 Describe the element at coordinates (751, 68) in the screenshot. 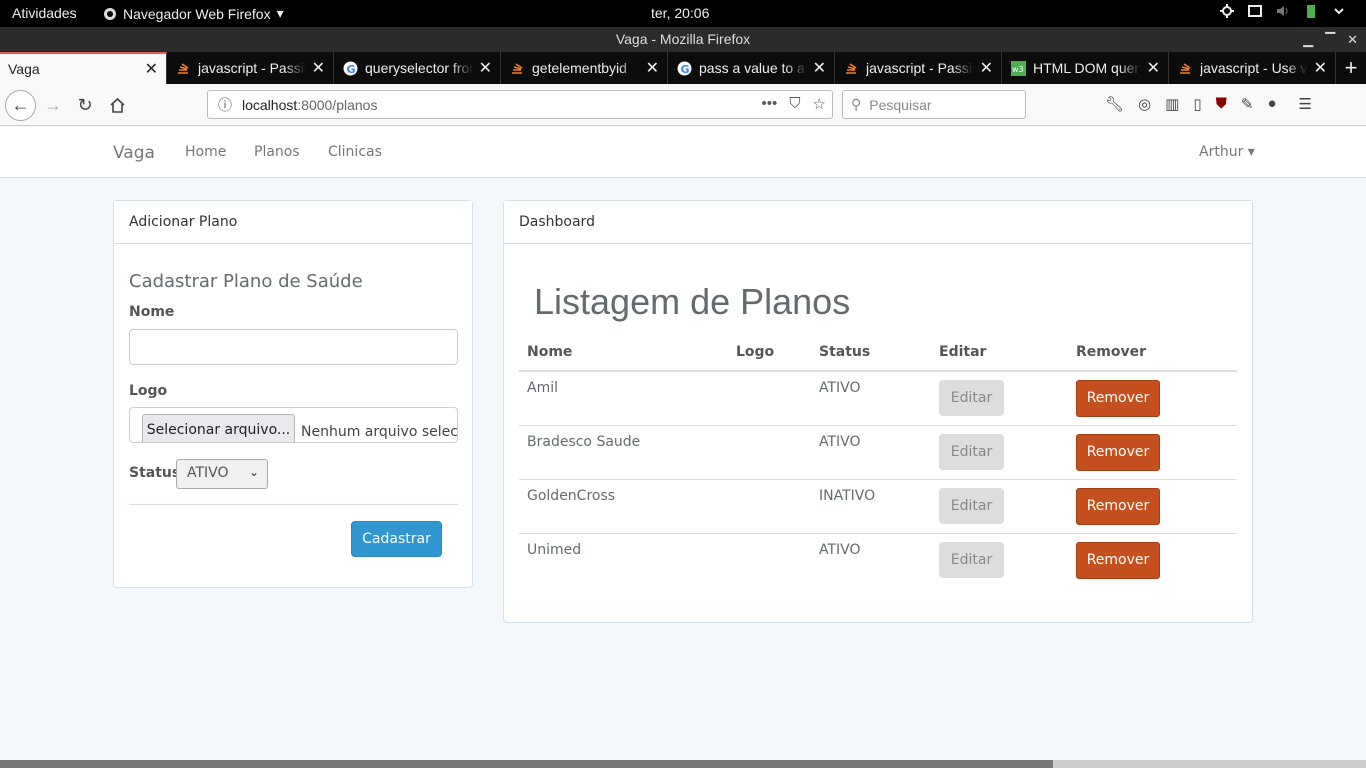

I see `tab-google-2: G pass a value to a ✕` at that location.